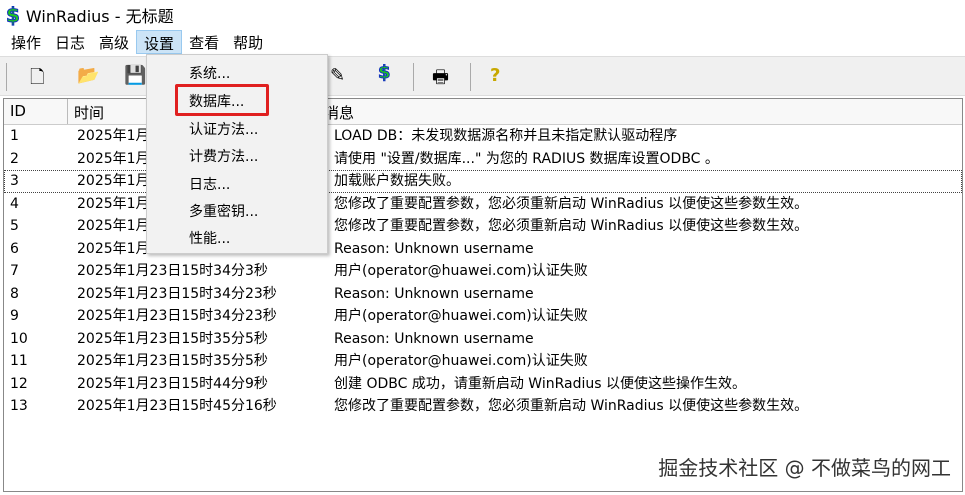 This screenshot has height=495, width=965. I want to click on cell-id: 7, so click(14, 271).